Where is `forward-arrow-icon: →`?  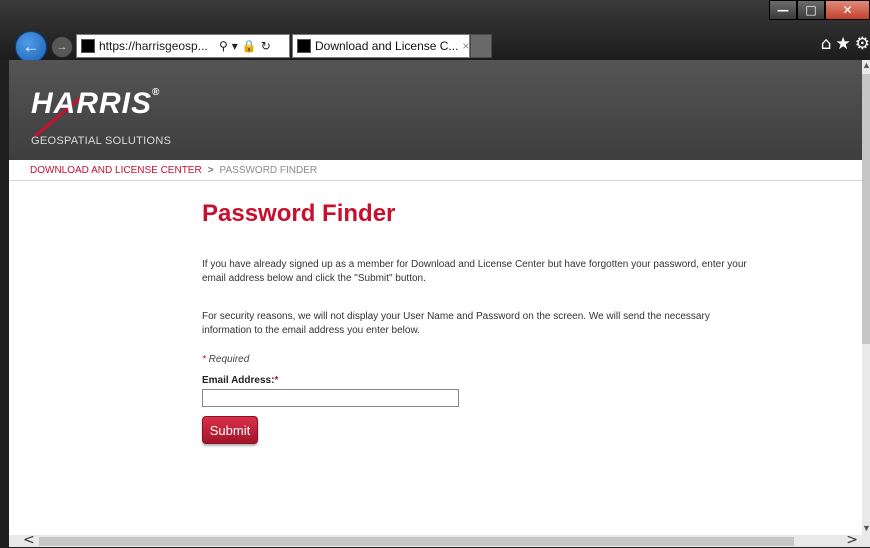 forward-arrow-icon: → is located at coordinates (62, 47).